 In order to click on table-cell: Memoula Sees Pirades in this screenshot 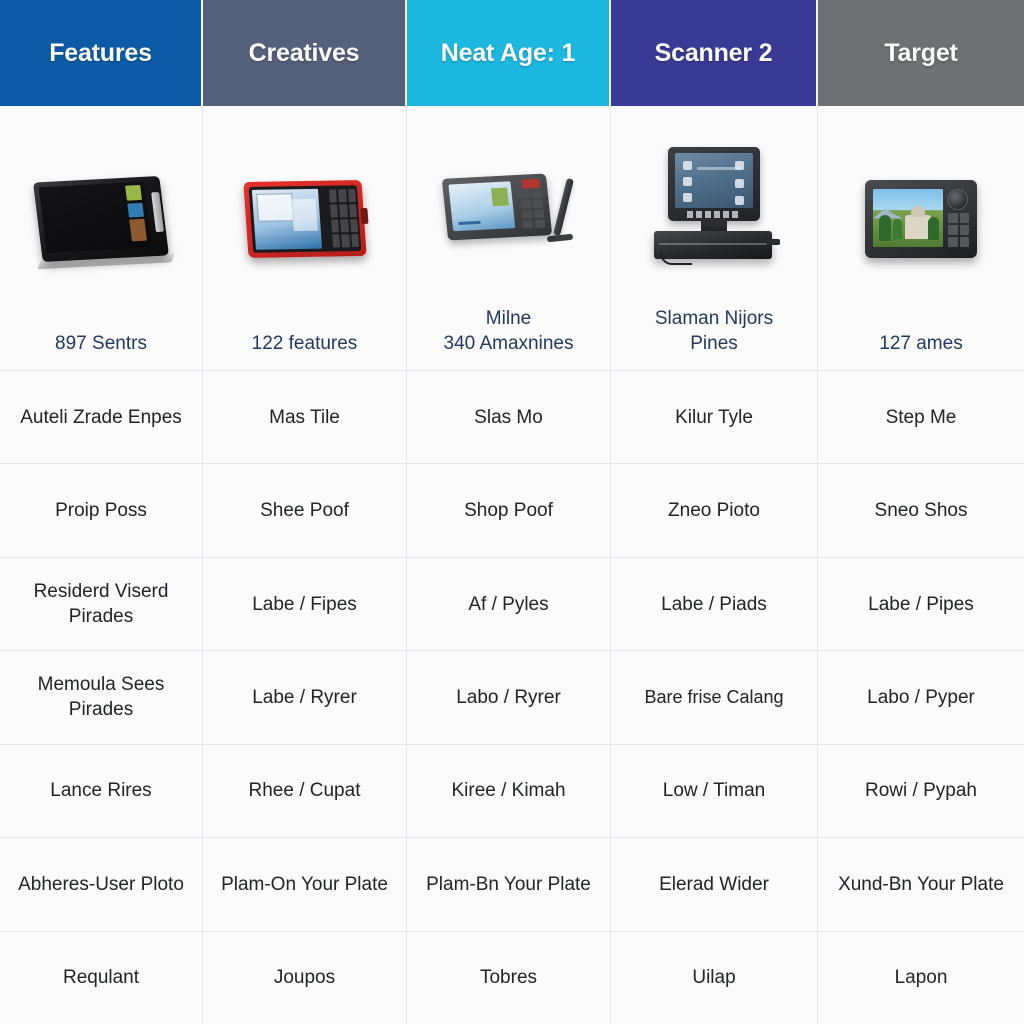, I will do `click(101, 697)`.